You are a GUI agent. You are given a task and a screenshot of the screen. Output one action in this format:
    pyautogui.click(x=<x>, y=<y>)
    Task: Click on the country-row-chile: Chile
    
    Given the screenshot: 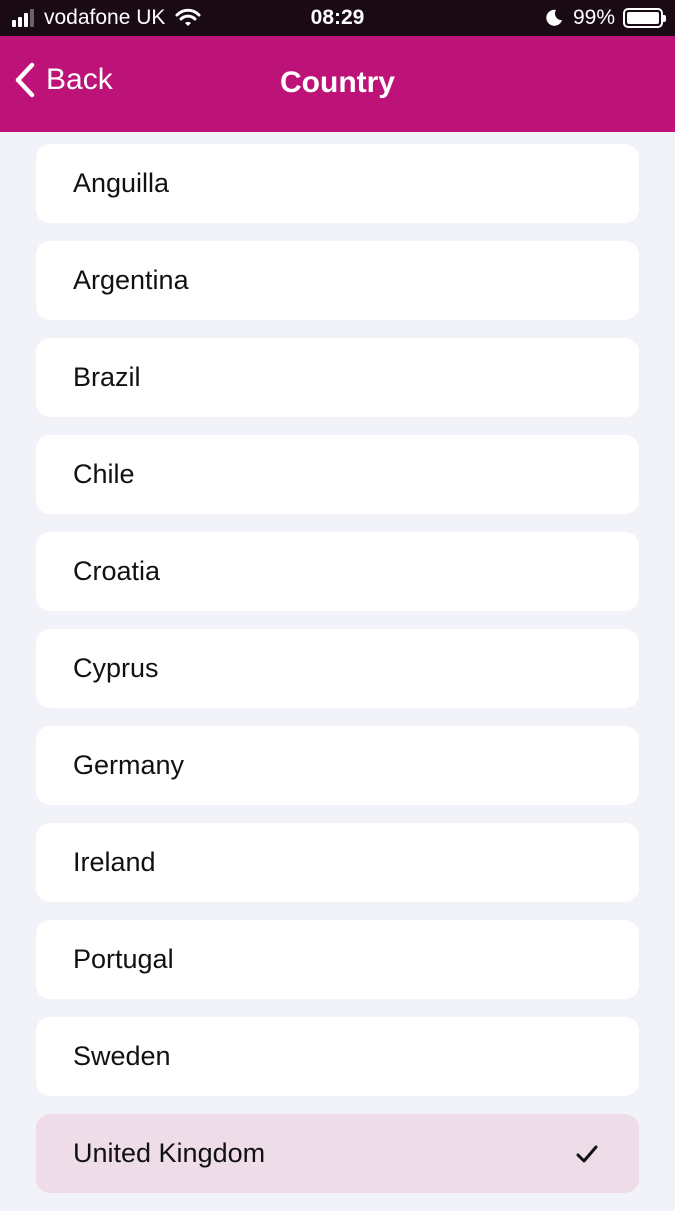 What is the action you would take?
    pyautogui.click(x=337, y=474)
    